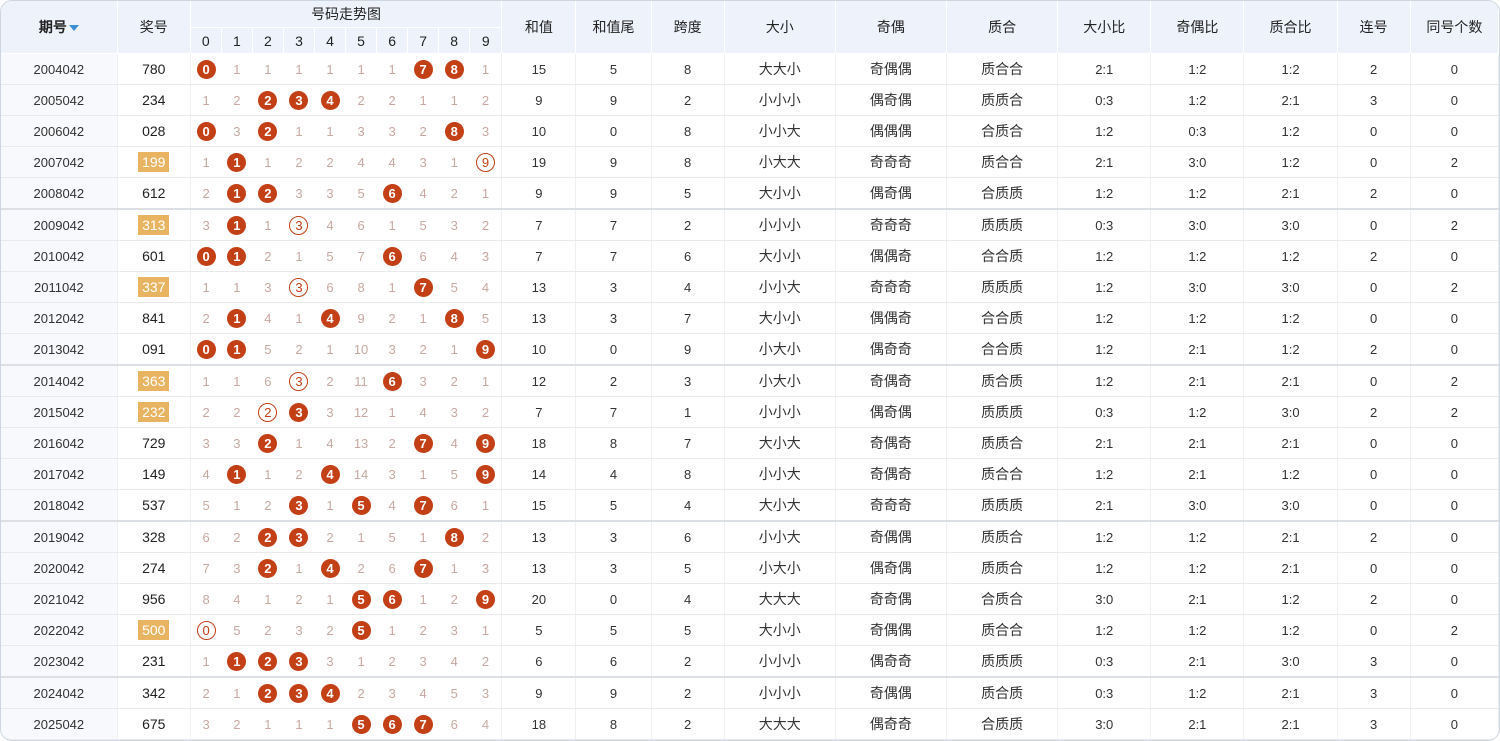  Describe the element at coordinates (268, 380) in the screenshot. I see `trend-cell: 6` at that location.